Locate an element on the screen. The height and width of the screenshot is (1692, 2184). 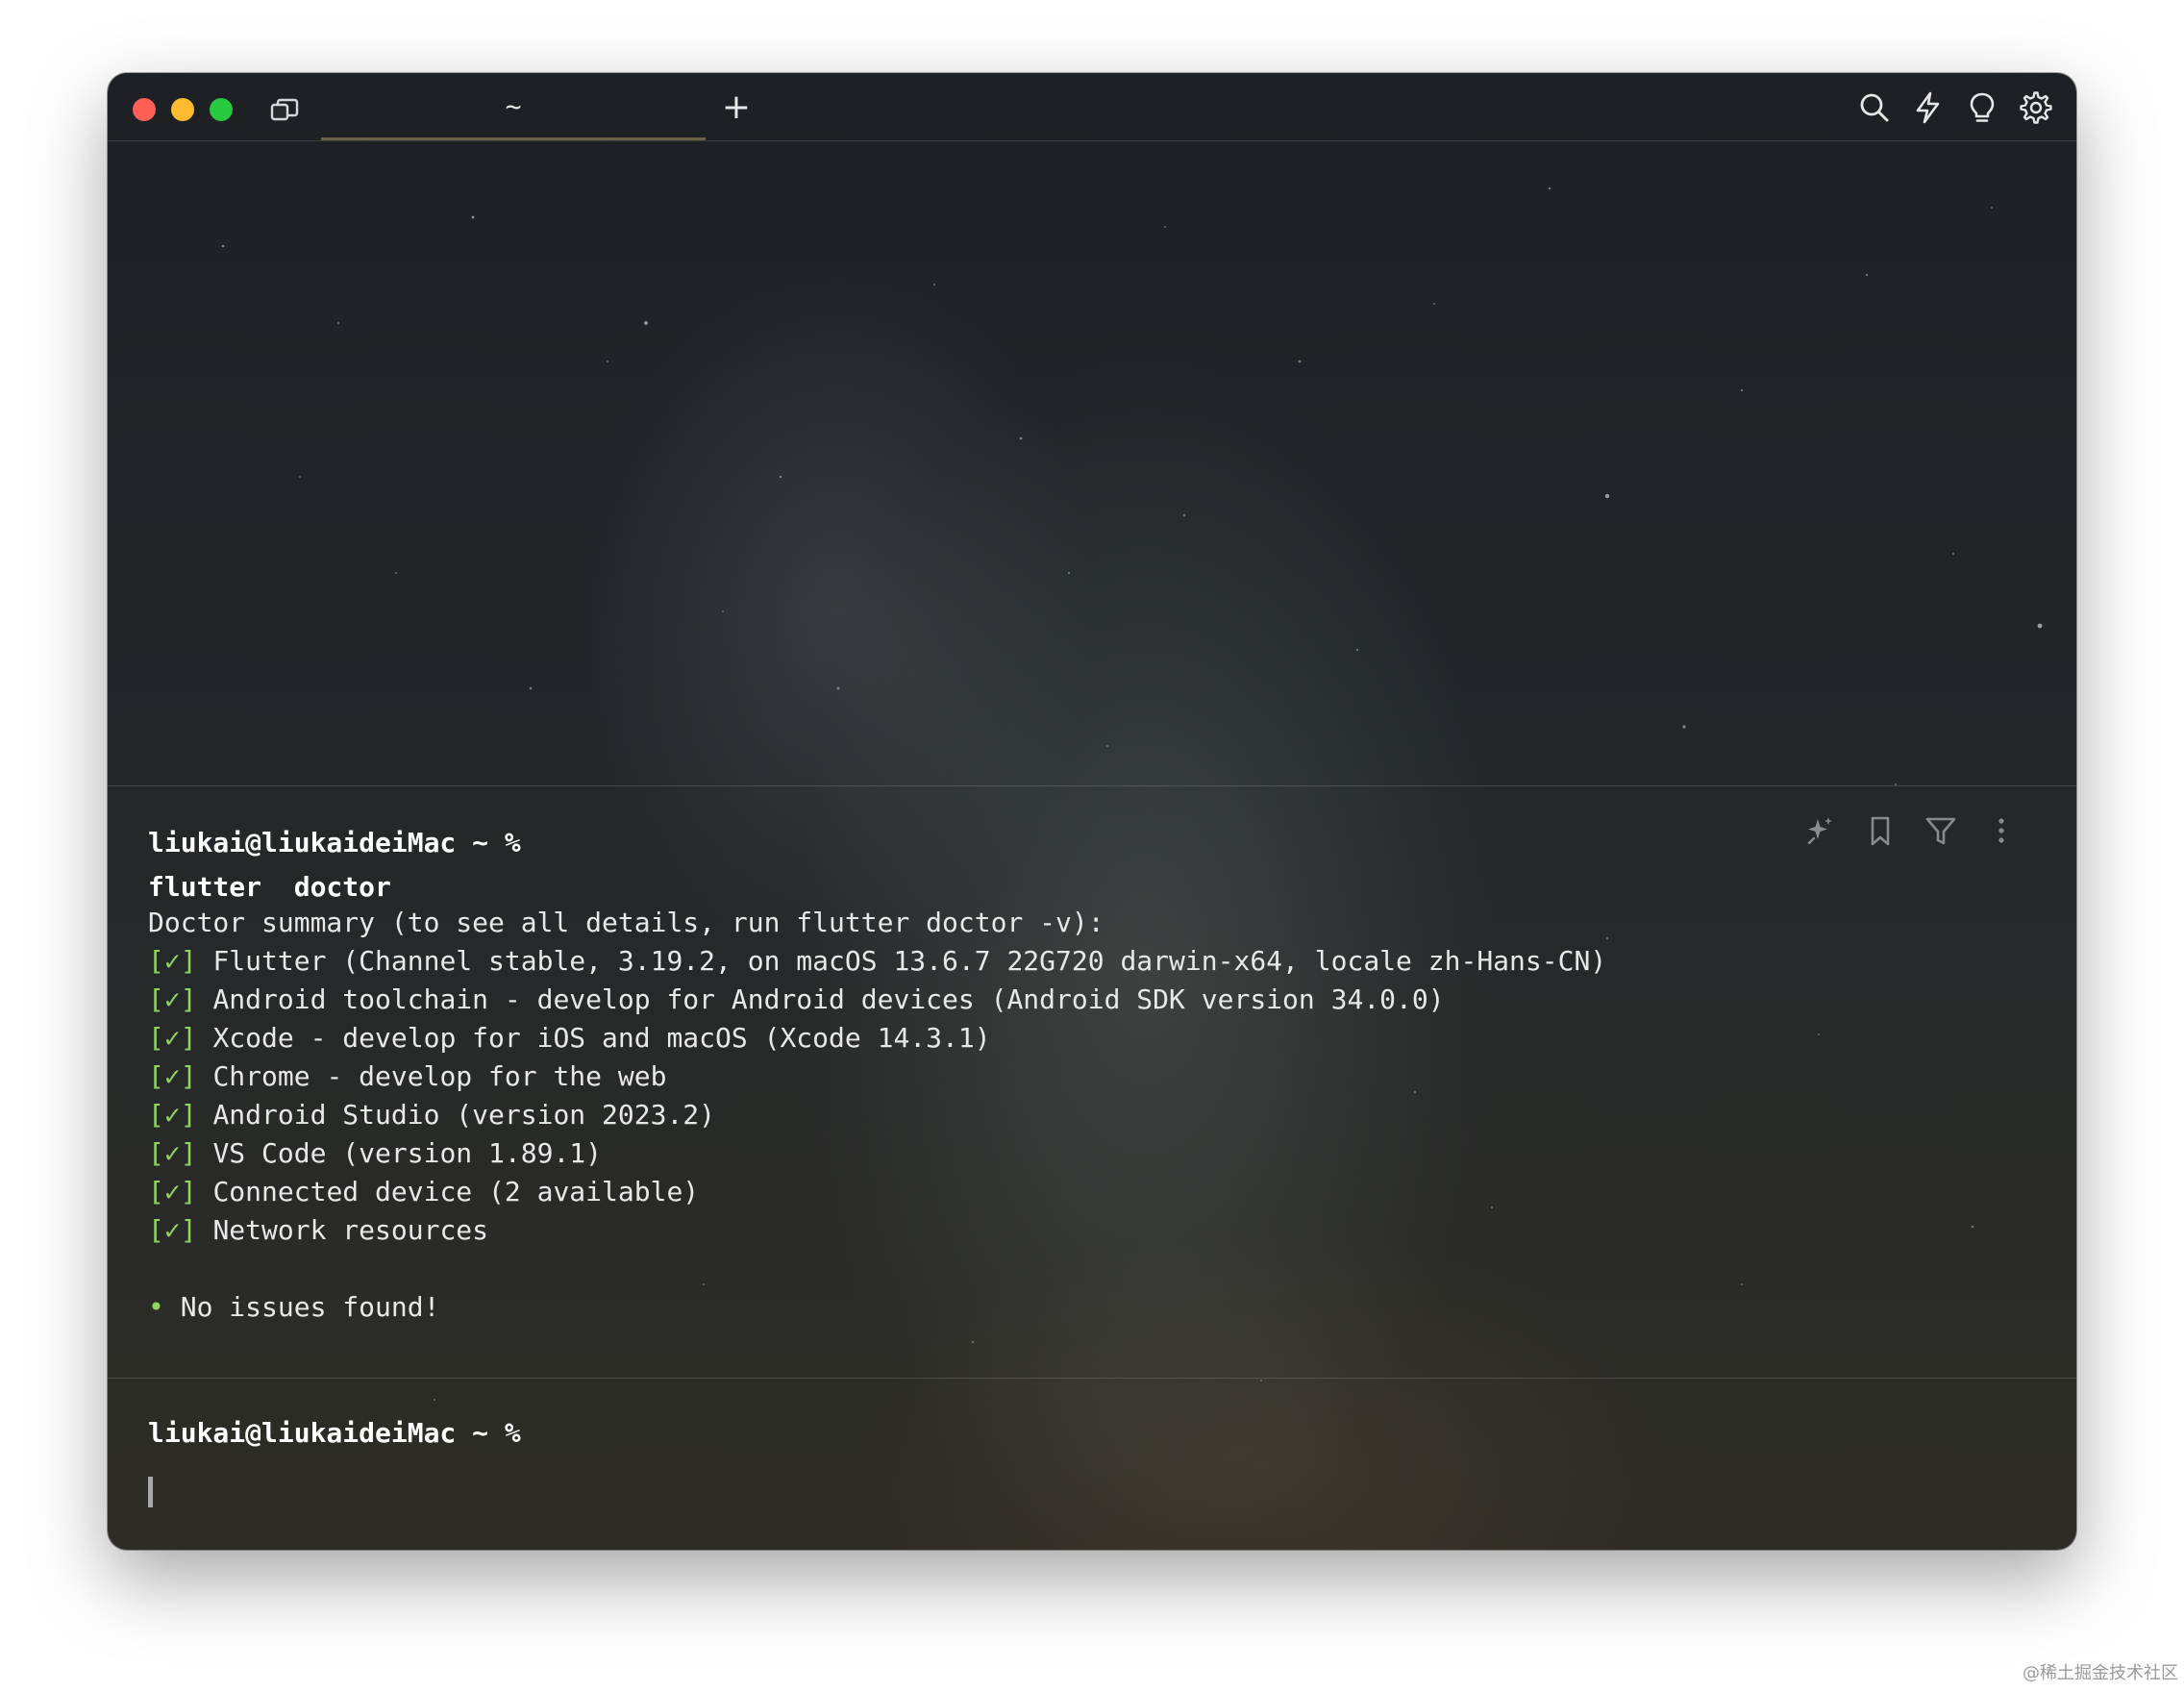
check-line: [✓] VS Code (version 1.89.1) is located at coordinates (375, 1153).